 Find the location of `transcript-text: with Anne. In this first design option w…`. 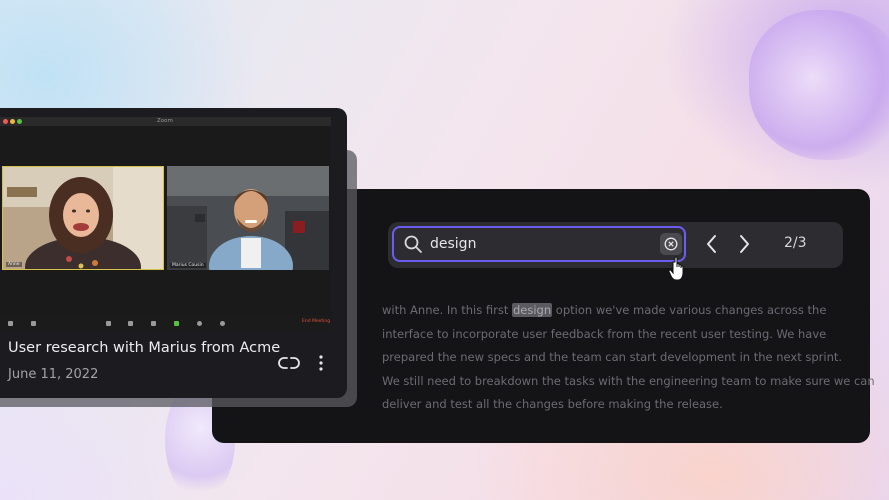

transcript-text: with Anne. In this first design option w… is located at coordinates (628, 358).